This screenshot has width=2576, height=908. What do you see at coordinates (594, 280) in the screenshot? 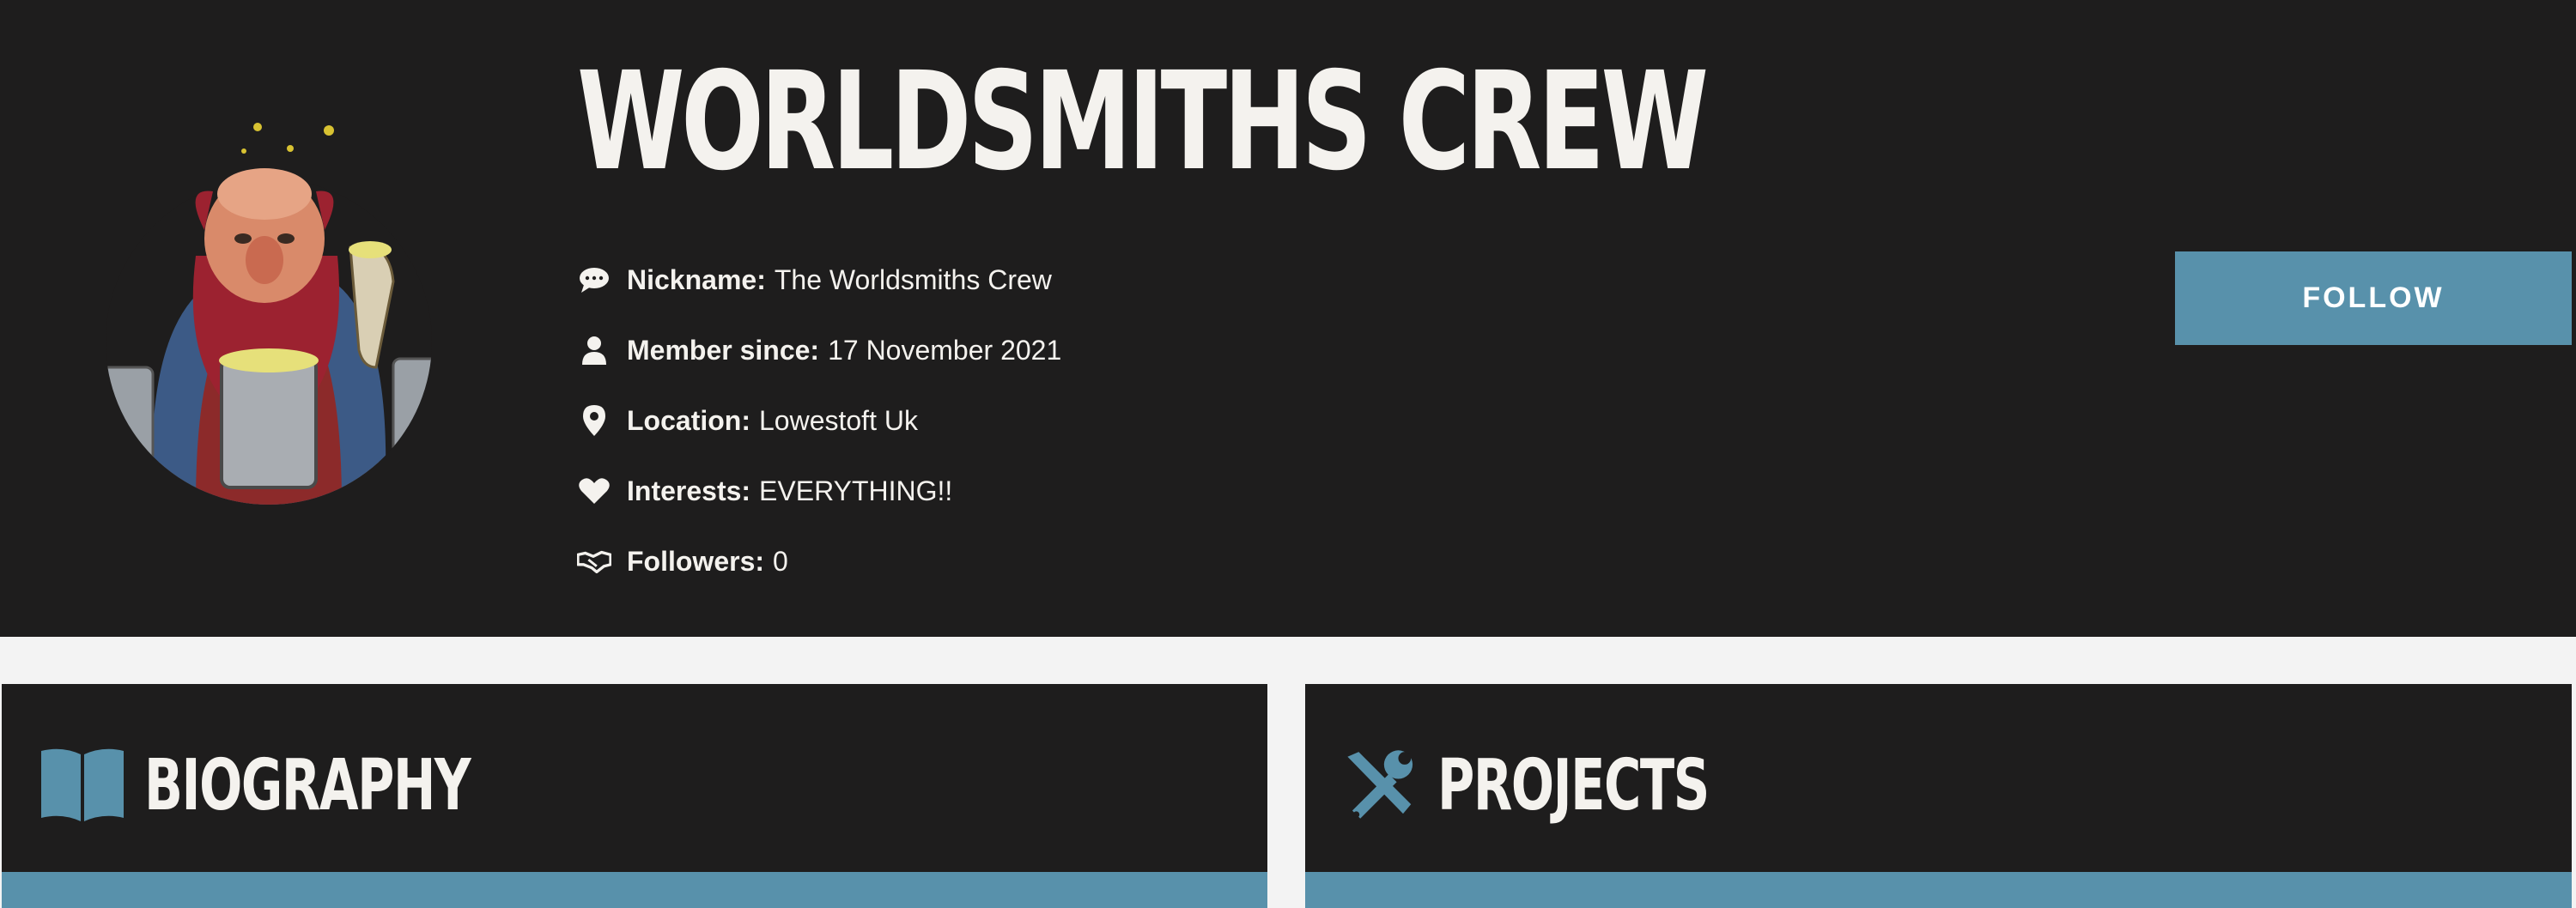
I see `comment-icon` at bounding box center [594, 280].